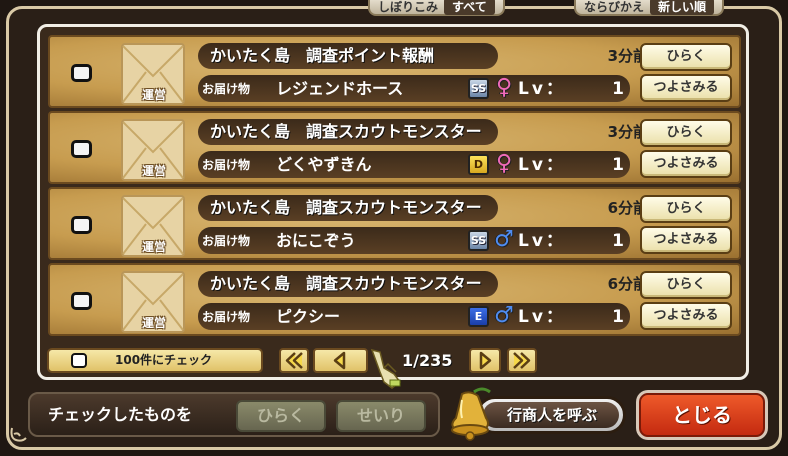  Describe the element at coordinates (551, 415) in the screenshot. I see `merchant-button-label: 行商人を呼ぶ` at that location.